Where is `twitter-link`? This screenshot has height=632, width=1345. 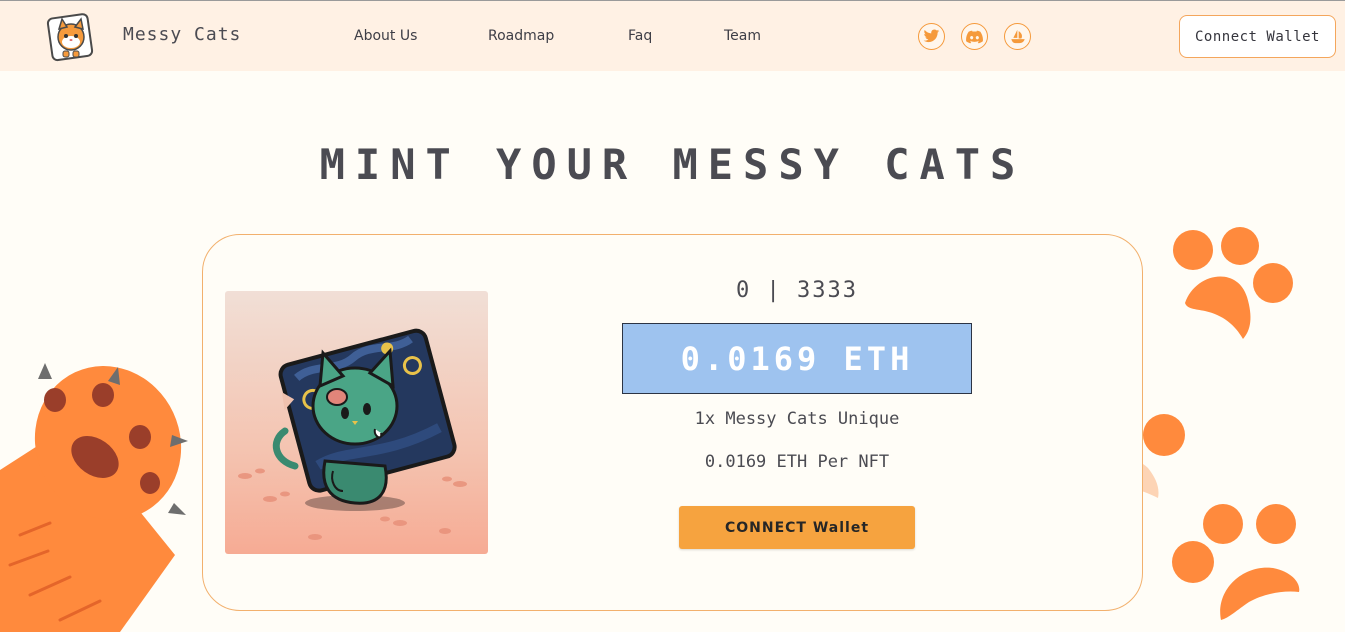 twitter-link is located at coordinates (931, 36).